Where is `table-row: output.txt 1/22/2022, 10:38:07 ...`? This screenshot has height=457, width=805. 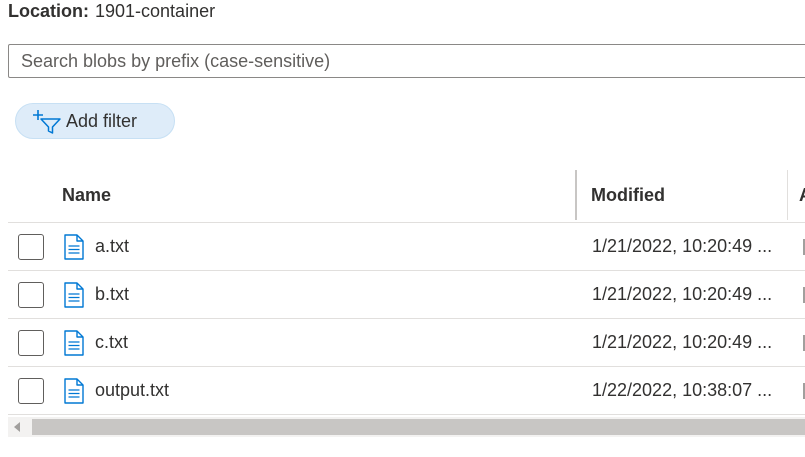
table-row: output.txt 1/22/2022, 10:38:07 ... is located at coordinates (406, 391).